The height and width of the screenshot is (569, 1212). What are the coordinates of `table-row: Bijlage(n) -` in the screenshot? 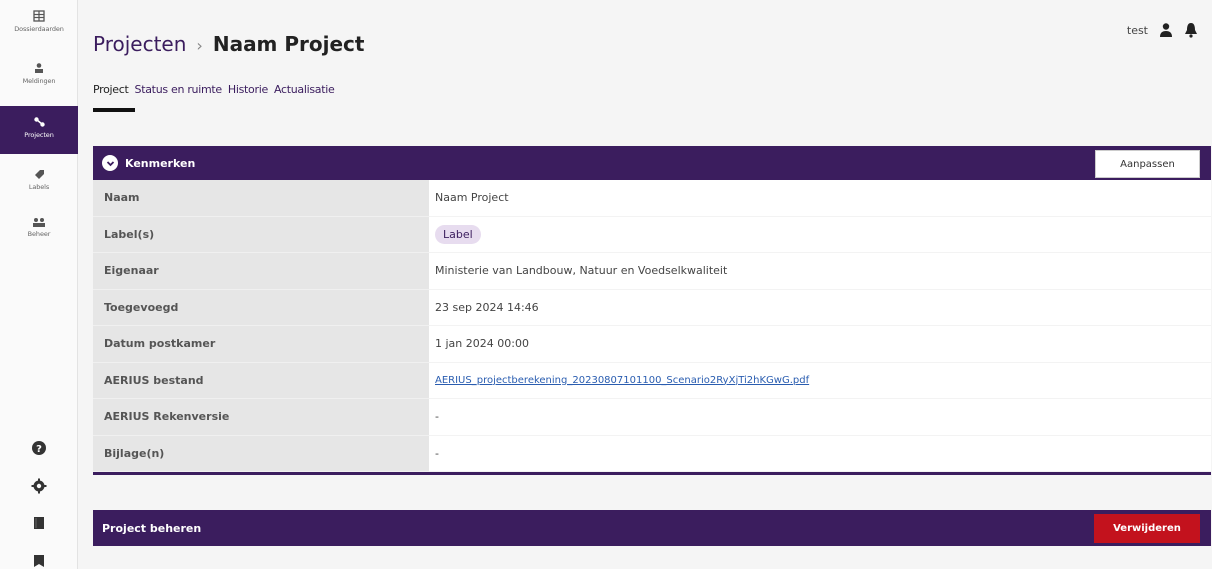 It's located at (652, 453).